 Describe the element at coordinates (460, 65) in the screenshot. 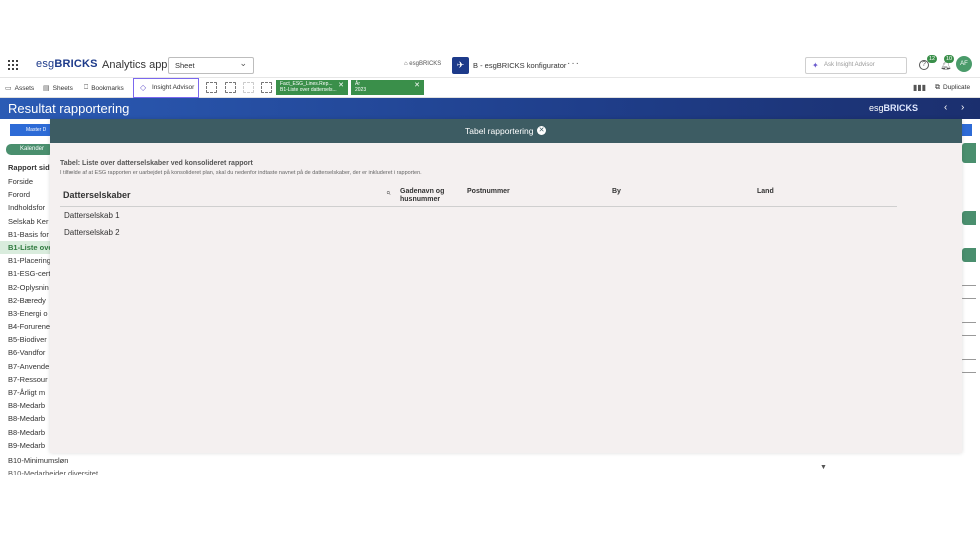

I see `app-icon: ✈` at that location.